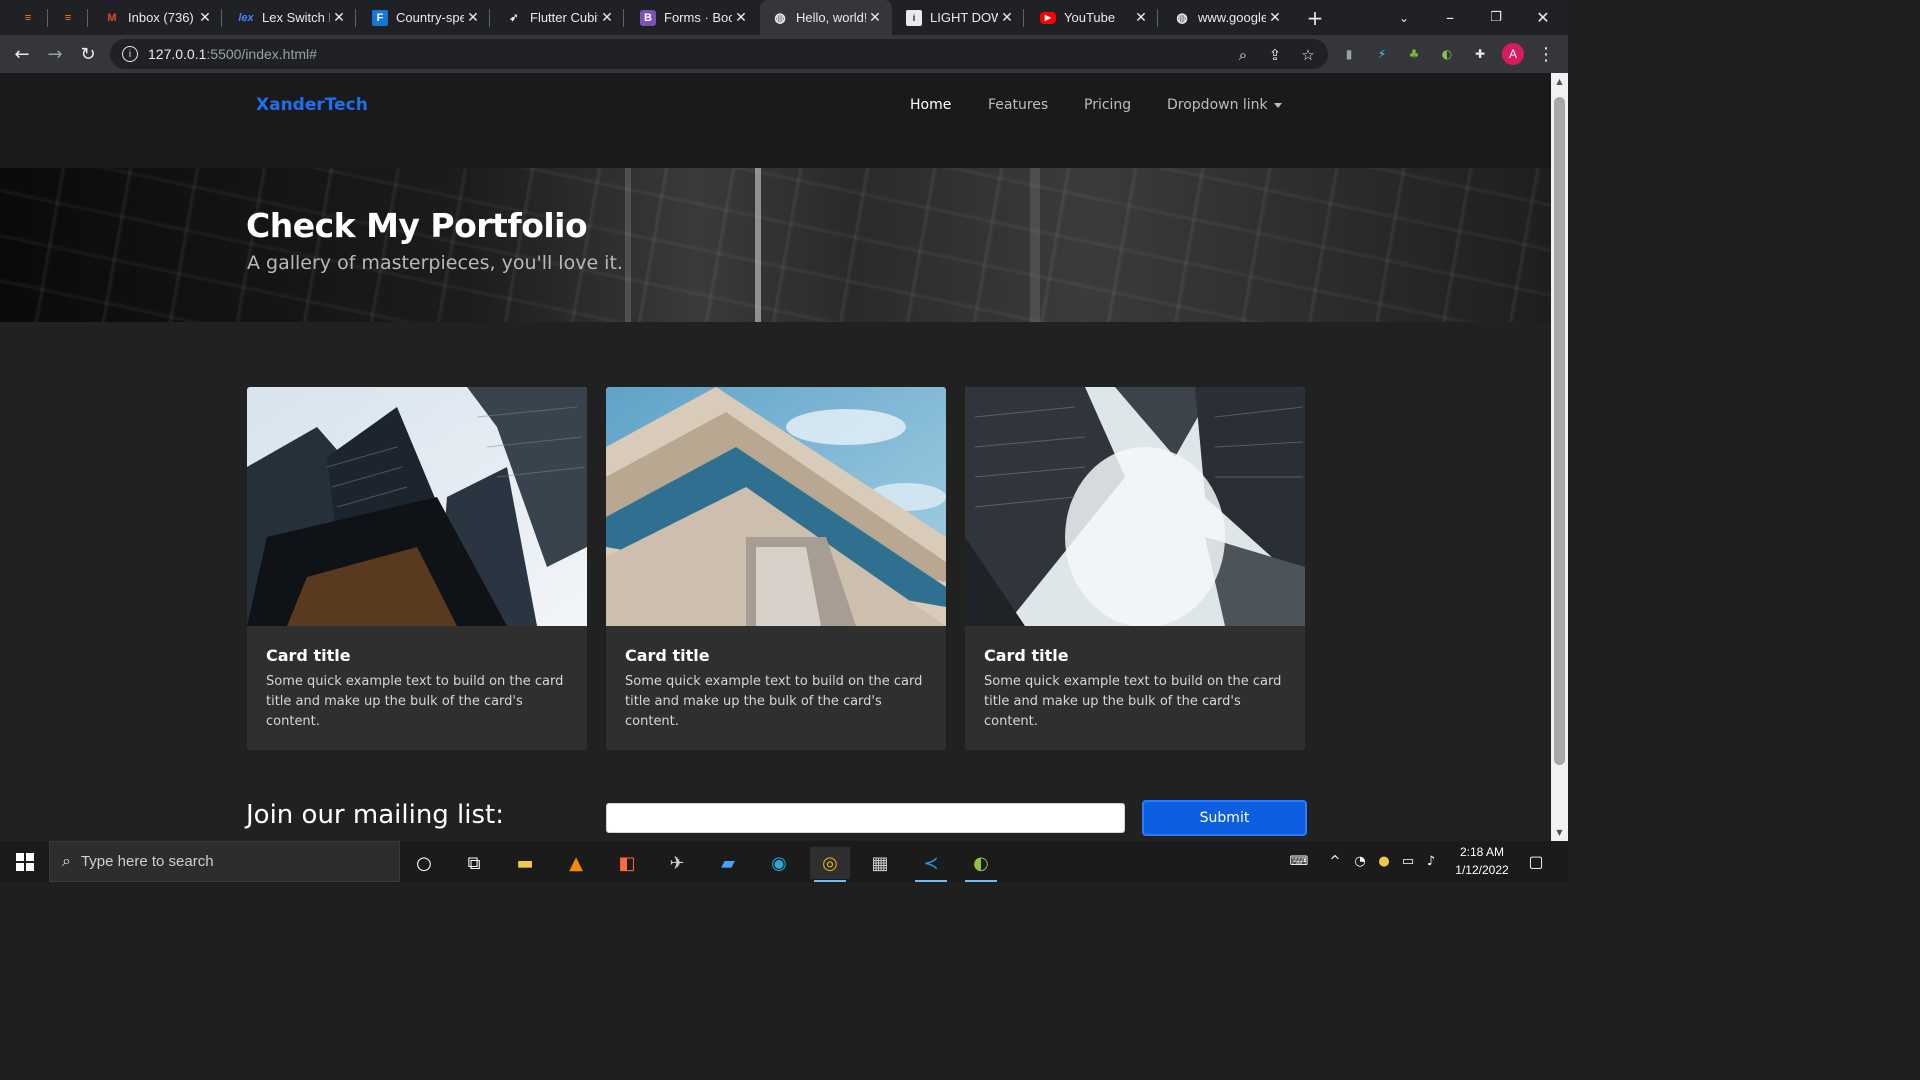  I want to click on page-scrollbar: ▲ ▼, so click(1559, 457).